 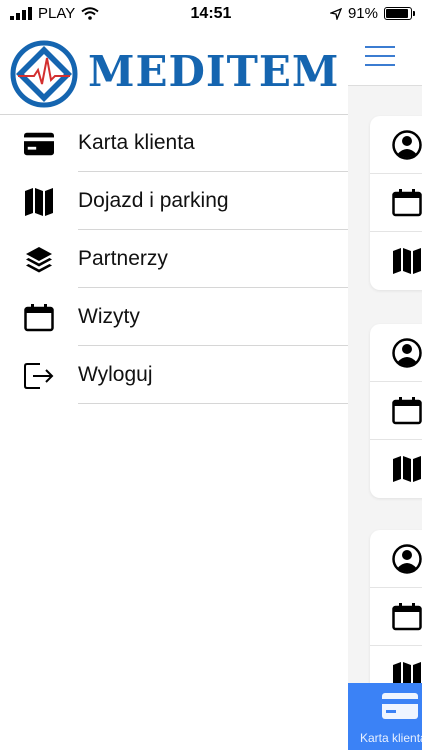 I want to click on menu-item-partnerzy: Partnerzy, so click(x=174, y=259).